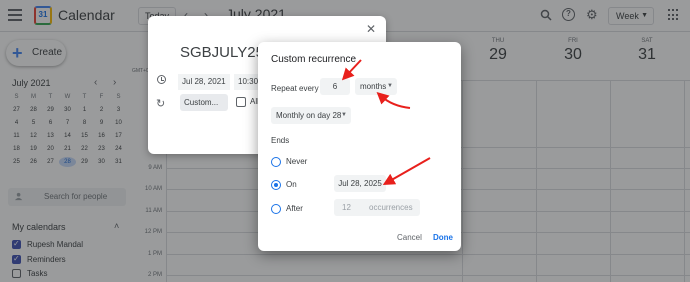  What do you see at coordinates (294, 208) in the screenshot?
I see `ends-after-label: After` at bounding box center [294, 208].